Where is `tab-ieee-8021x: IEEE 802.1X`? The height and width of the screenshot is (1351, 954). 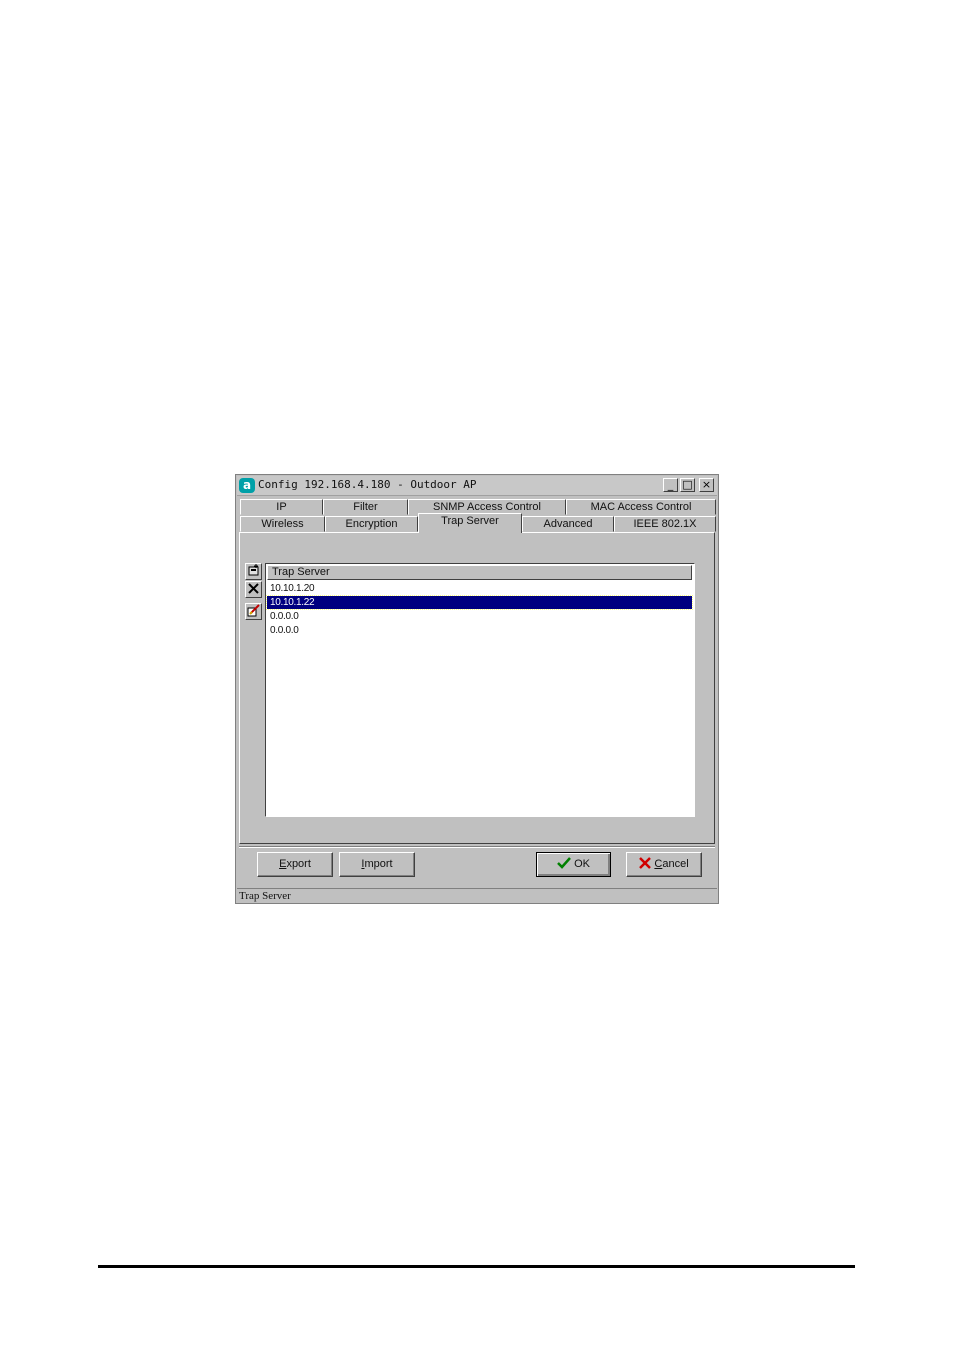
tab-ieee-8021x: IEEE 802.1X is located at coordinates (665, 524).